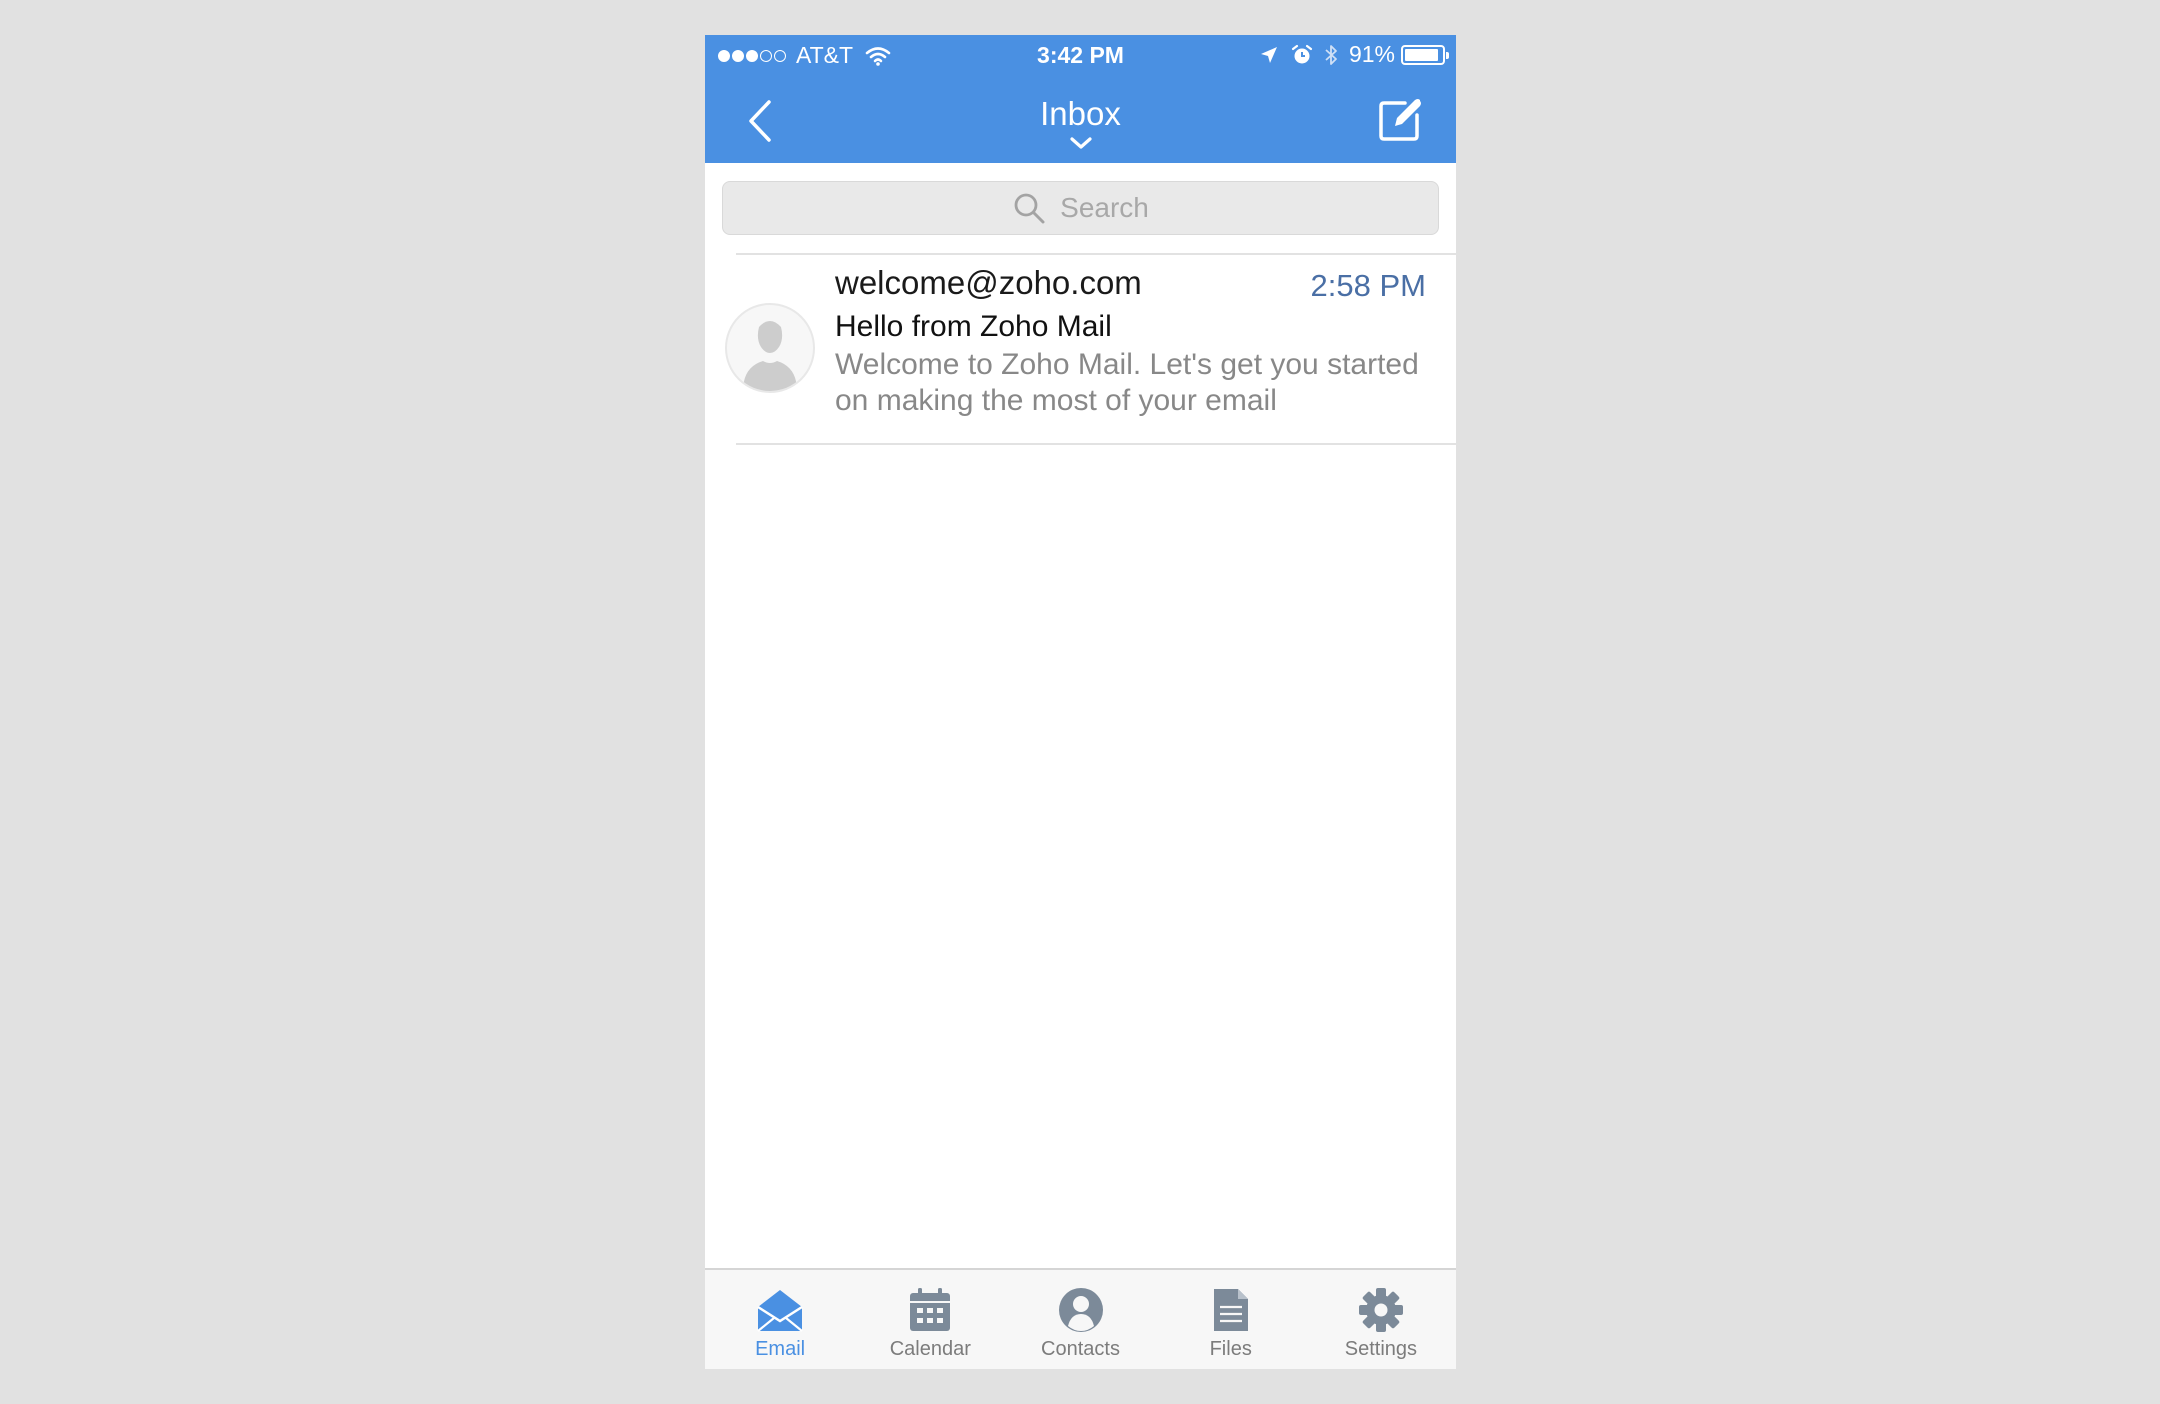 The height and width of the screenshot is (1404, 2160). What do you see at coordinates (1230, 1310) in the screenshot?
I see `file-icon` at bounding box center [1230, 1310].